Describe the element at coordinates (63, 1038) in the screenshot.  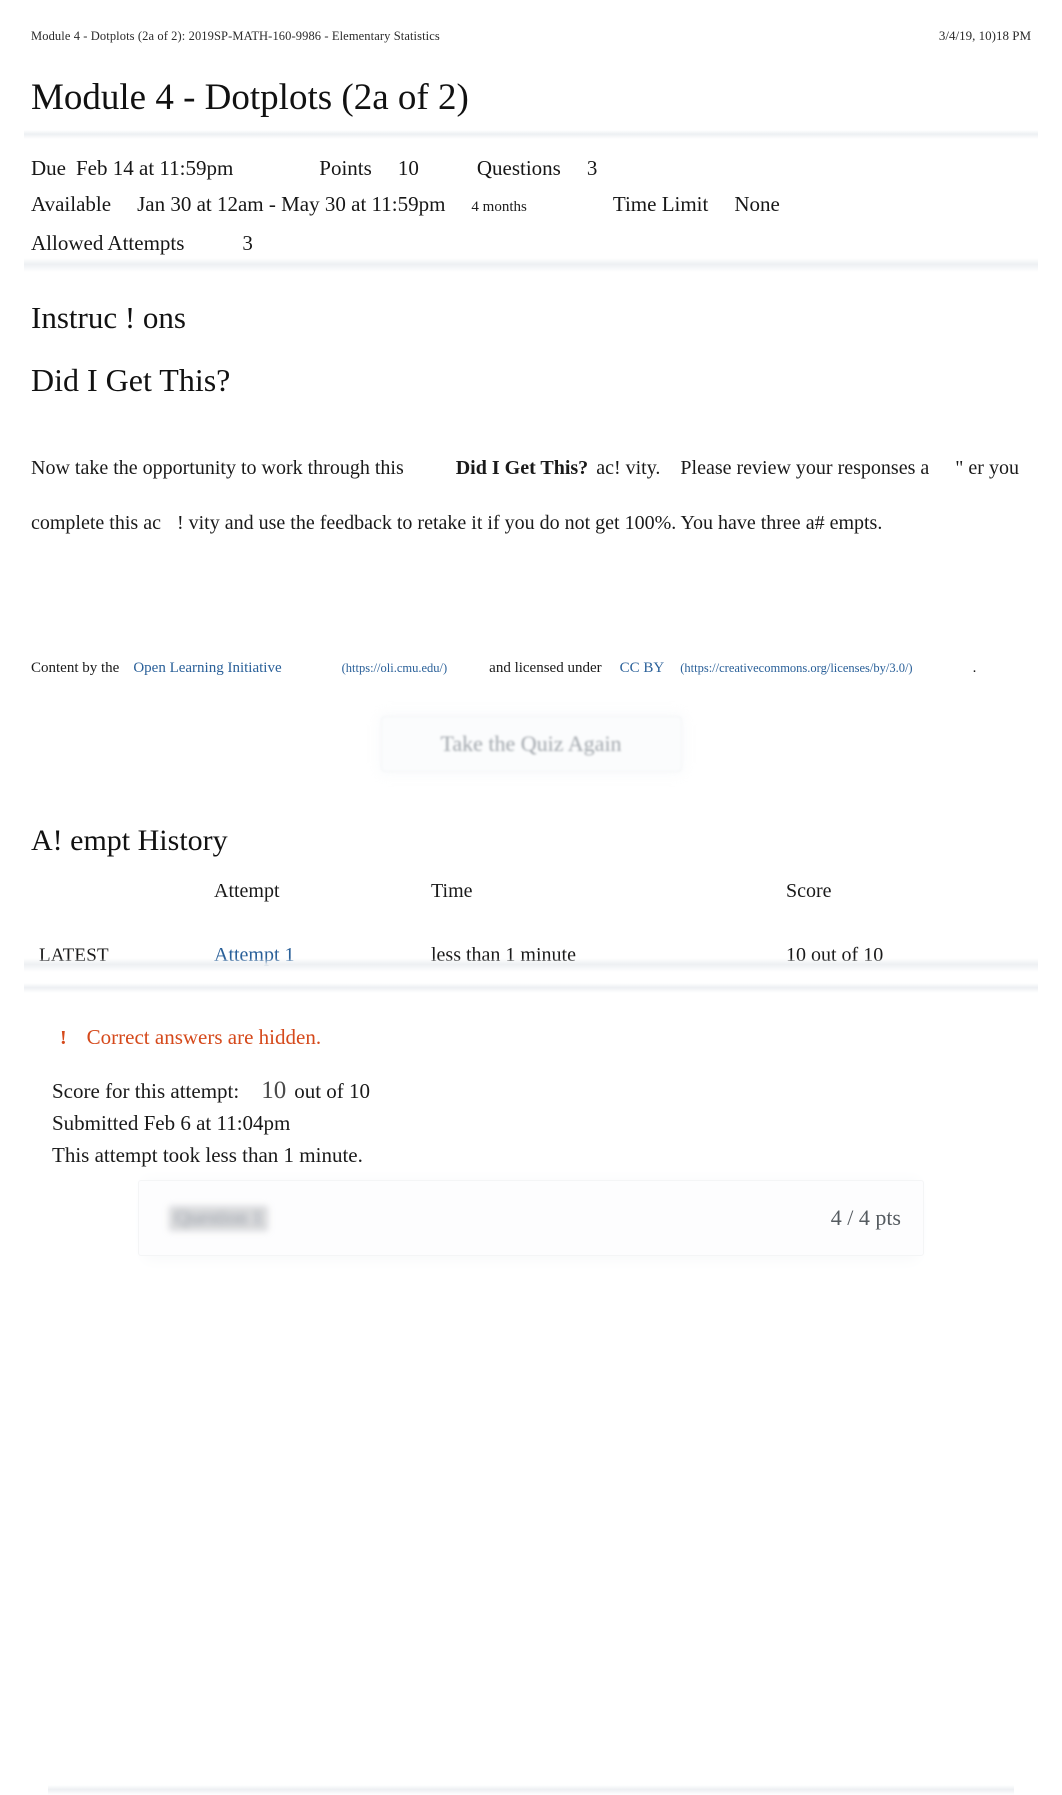
I see `warning-icon: !` at that location.